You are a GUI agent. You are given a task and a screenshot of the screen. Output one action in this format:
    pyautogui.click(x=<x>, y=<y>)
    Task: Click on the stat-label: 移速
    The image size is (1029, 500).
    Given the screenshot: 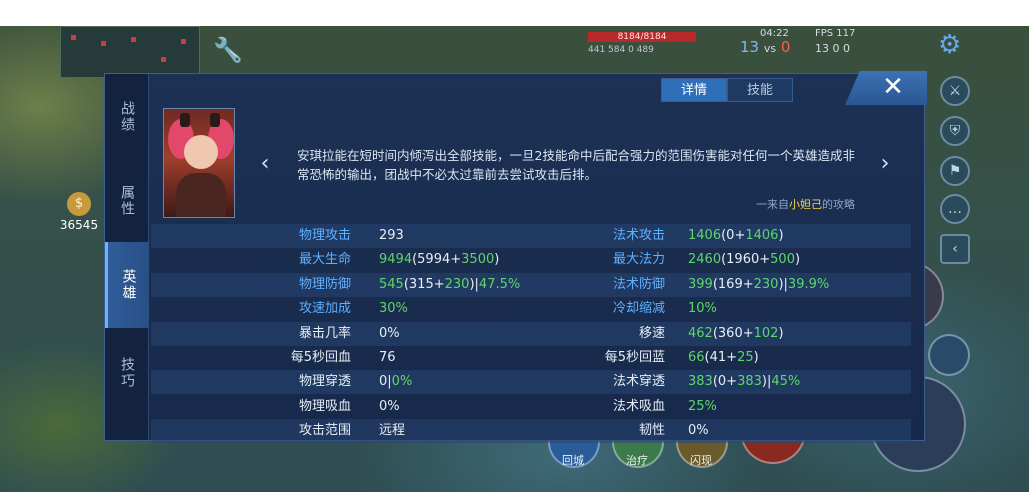 What is the action you would take?
    pyautogui.click(x=651, y=333)
    